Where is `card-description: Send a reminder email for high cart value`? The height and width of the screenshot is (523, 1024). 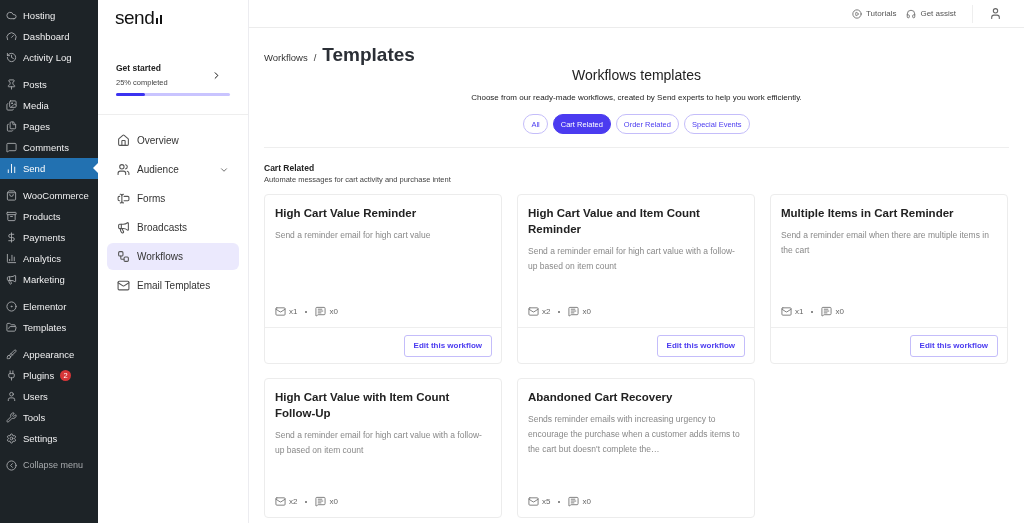 card-description: Send a reminder email for high cart value is located at coordinates (353, 235).